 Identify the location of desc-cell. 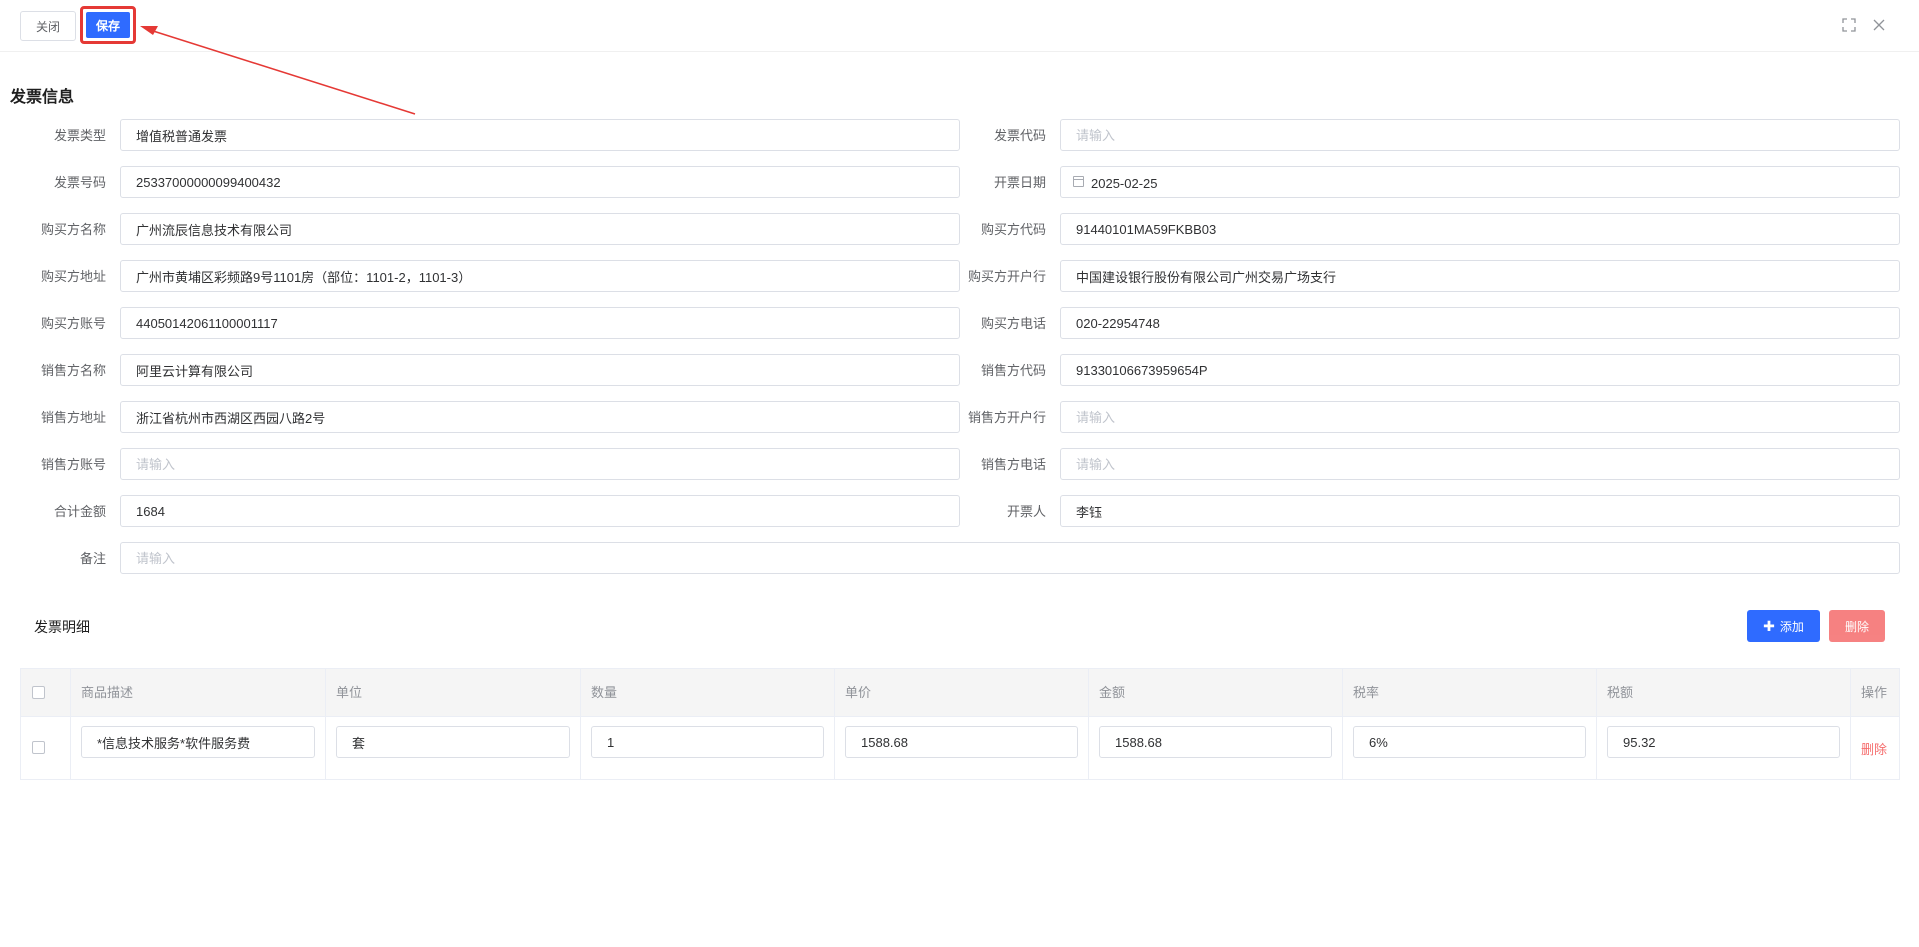
(198, 748).